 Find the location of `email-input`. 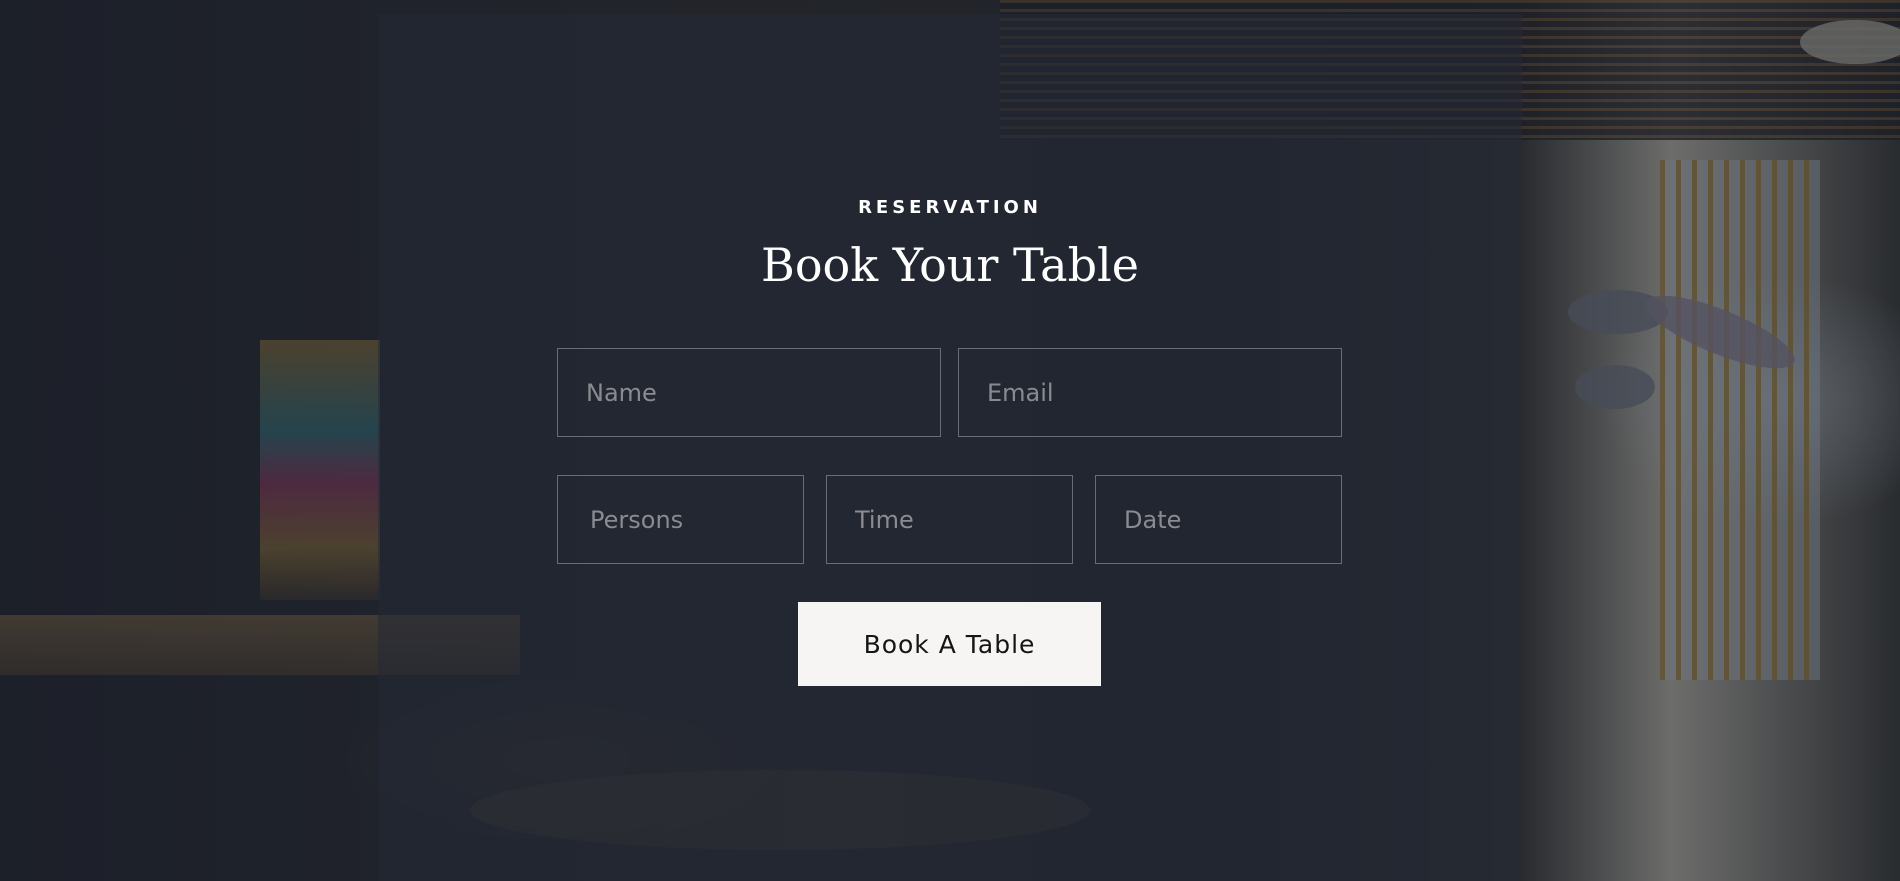

email-input is located at coordinates (1150, 392).